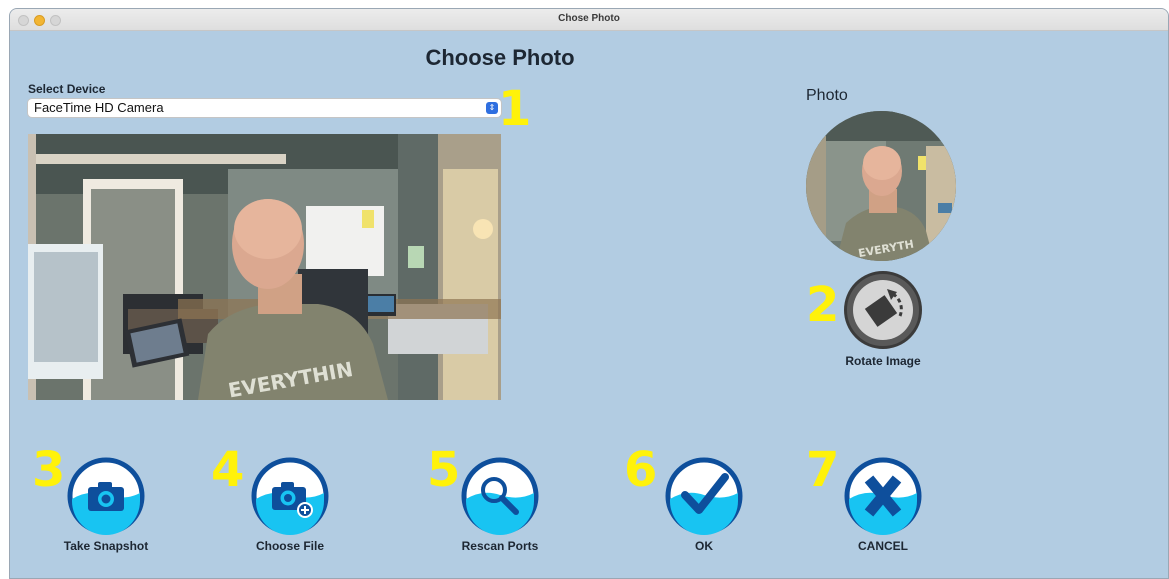 The image size is (1169, 579). Describe the element at coordinates (822, 470) in the screenshot. I see `callout-number-7: 7` at that location.